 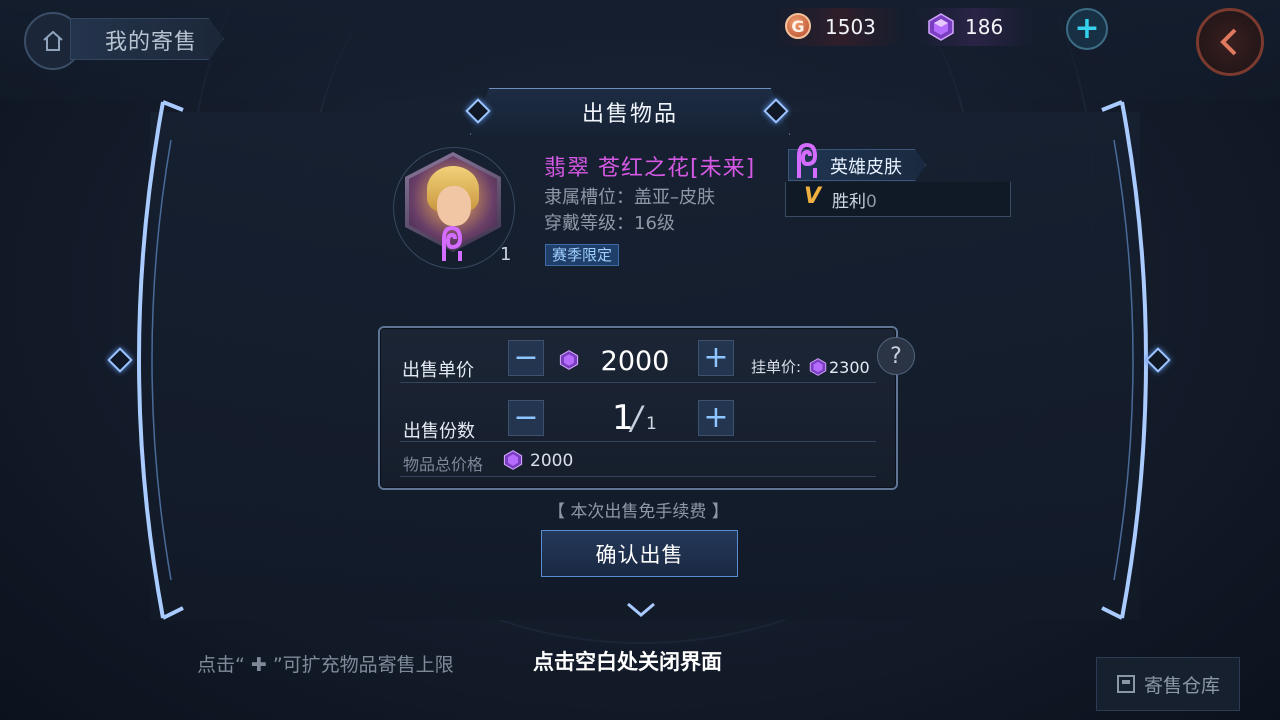 What do you see at coordinates (651, 424) in the screenshot?
I see `quantity-max: 1` at bounding box center [651, 424].